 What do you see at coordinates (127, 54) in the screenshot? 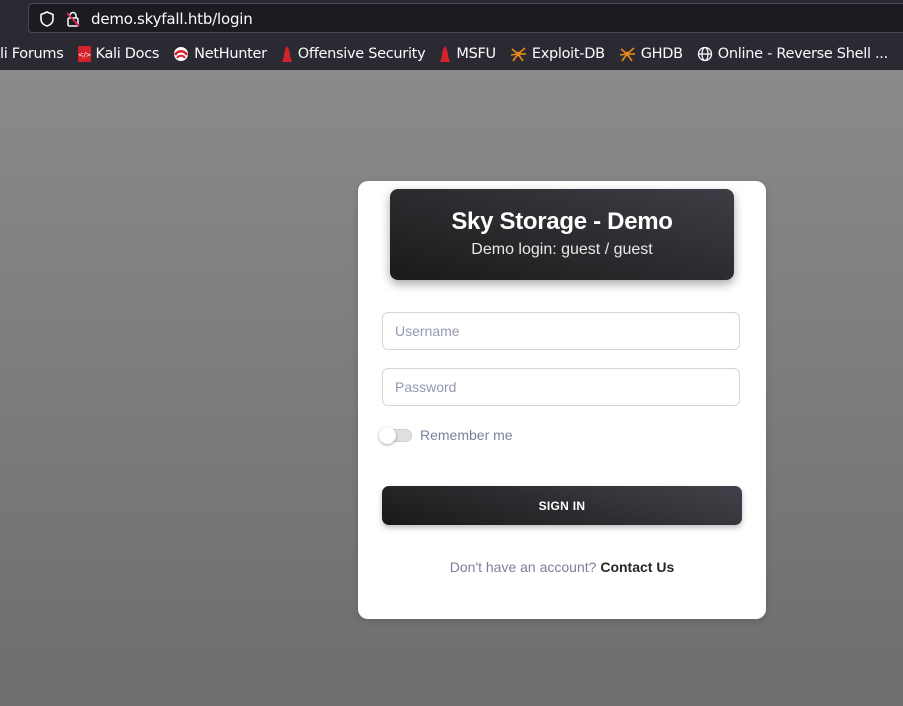
I see `bookmark-label: Kali Docs` at bounding box center [127, 54].